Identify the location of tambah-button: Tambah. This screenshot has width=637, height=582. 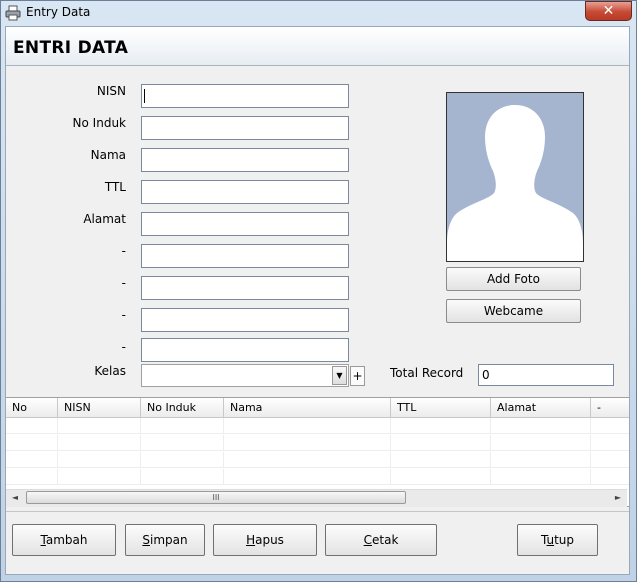
(64, 540).